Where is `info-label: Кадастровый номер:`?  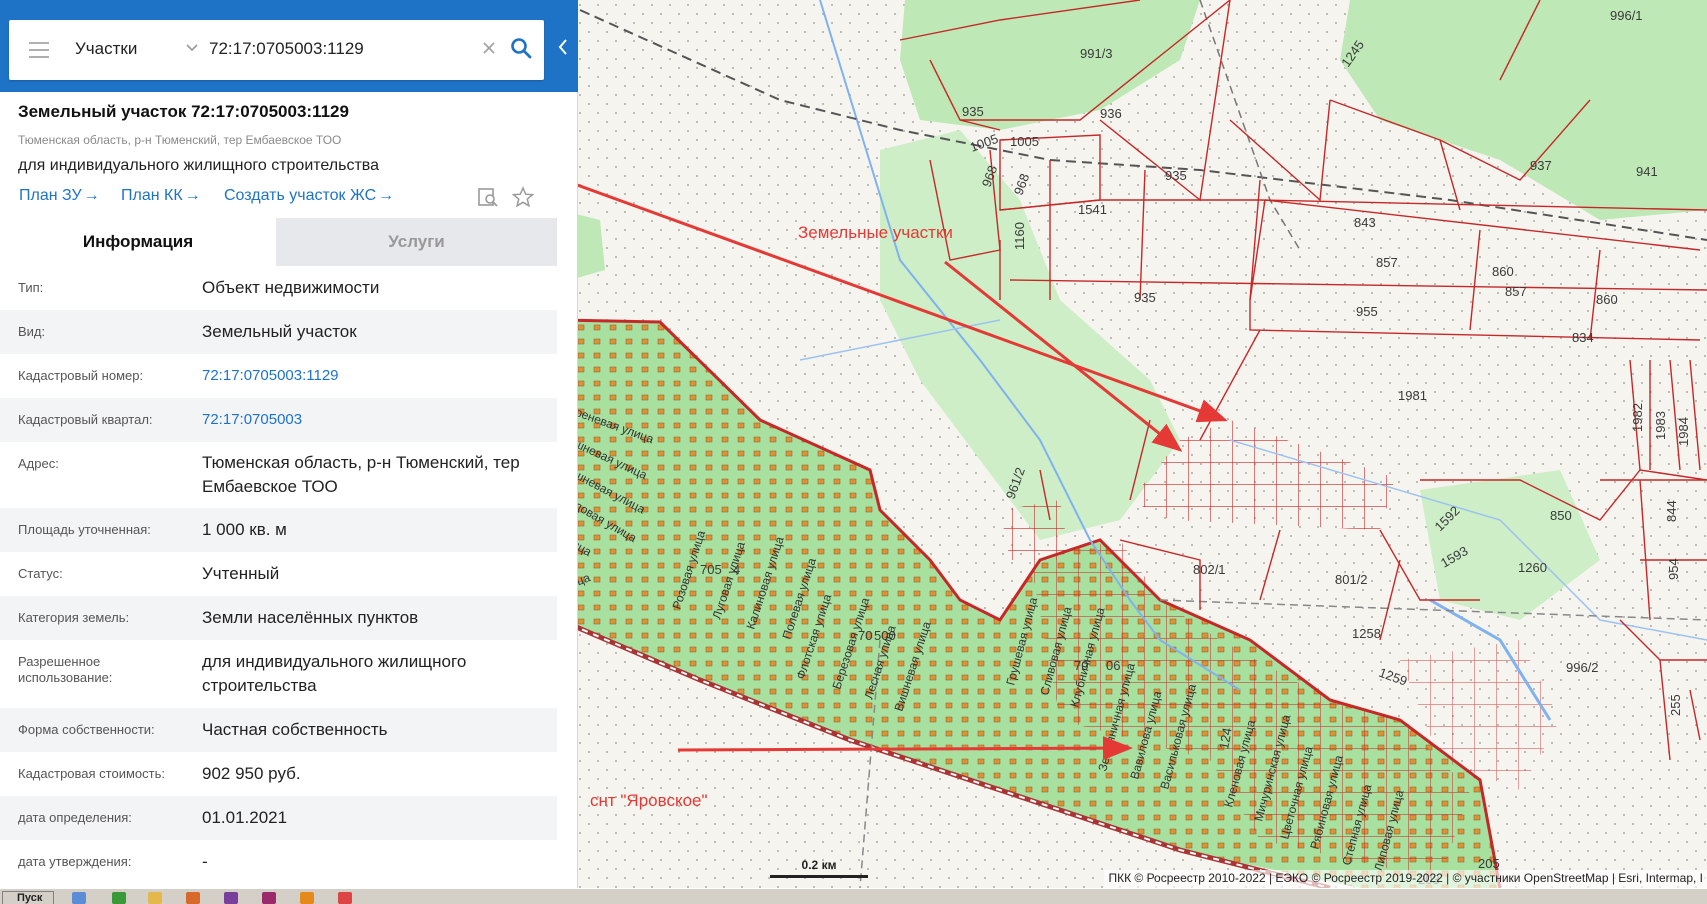 info-label: Кадастровый номер: is located at coordinates (81, 375).